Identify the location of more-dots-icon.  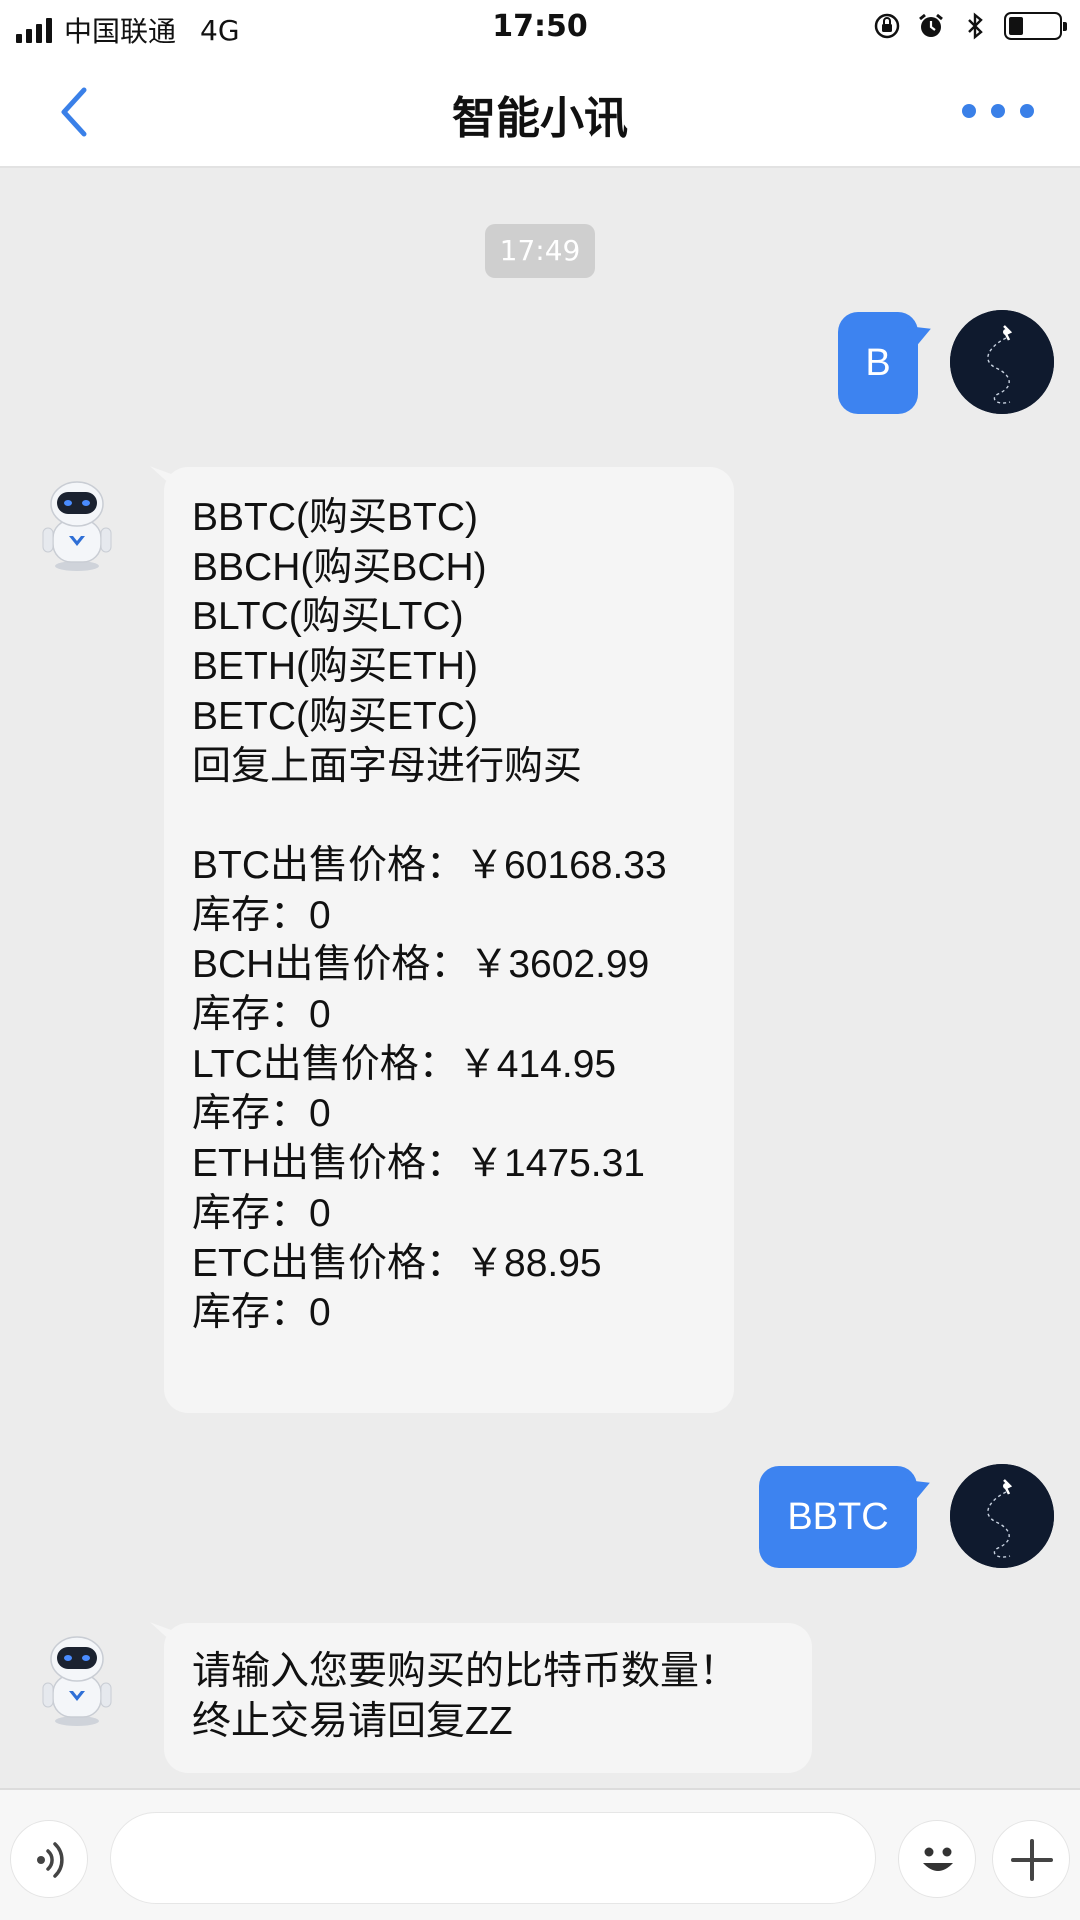
(998, 111).